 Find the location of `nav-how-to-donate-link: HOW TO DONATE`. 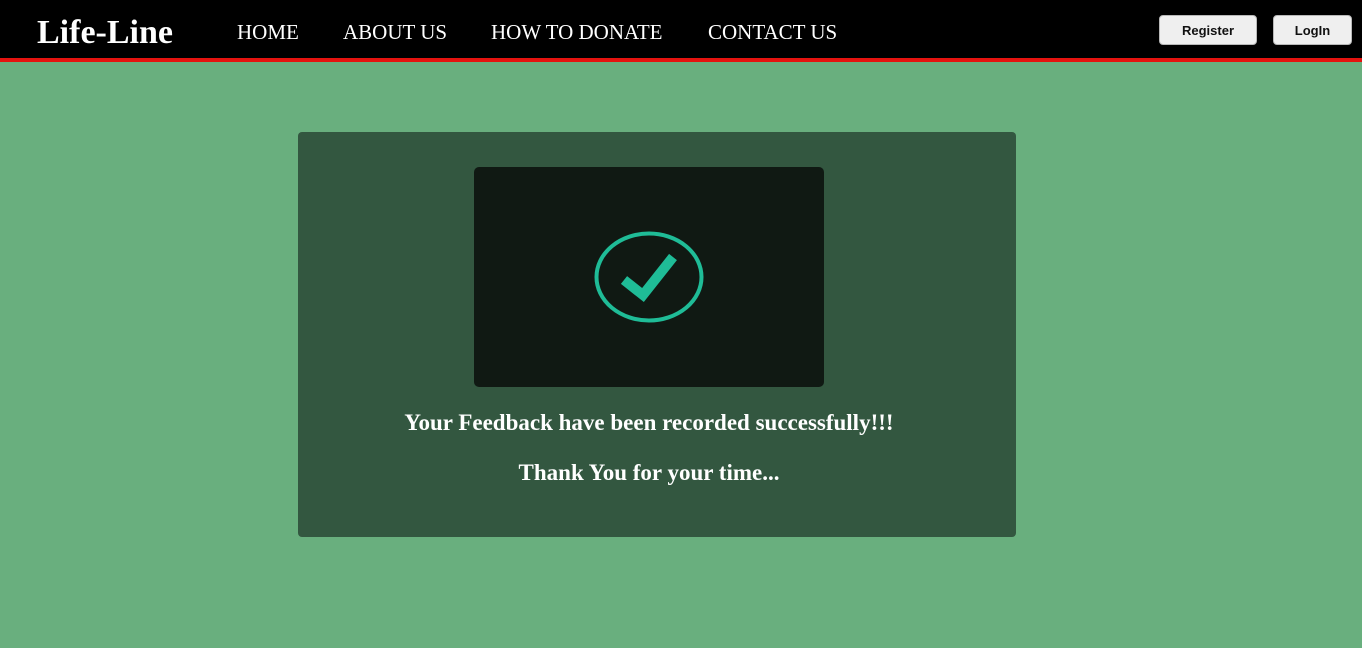

nav-how-to-donate-link: HOW TO DONATE is located at coordinates (577, 32).